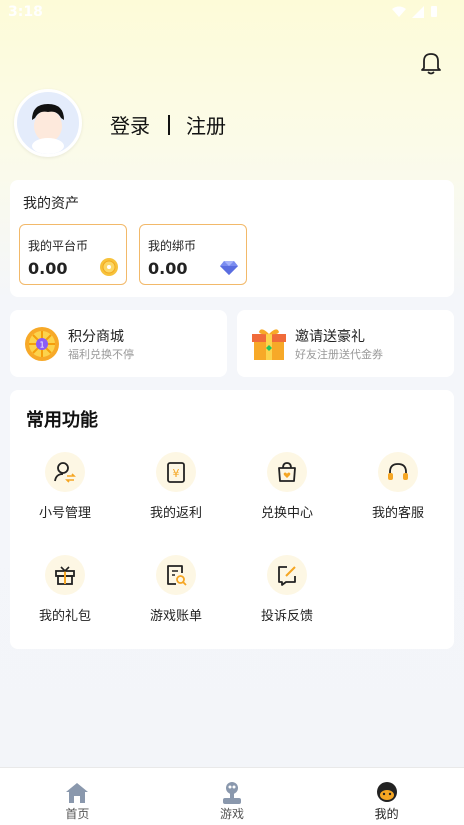 The width and height of the screenshot is (464, 825). Describe the element at coordinates (73, 254) in the screenshot. I see `platform-coin-box: 我的平台币 0.00` at that location.